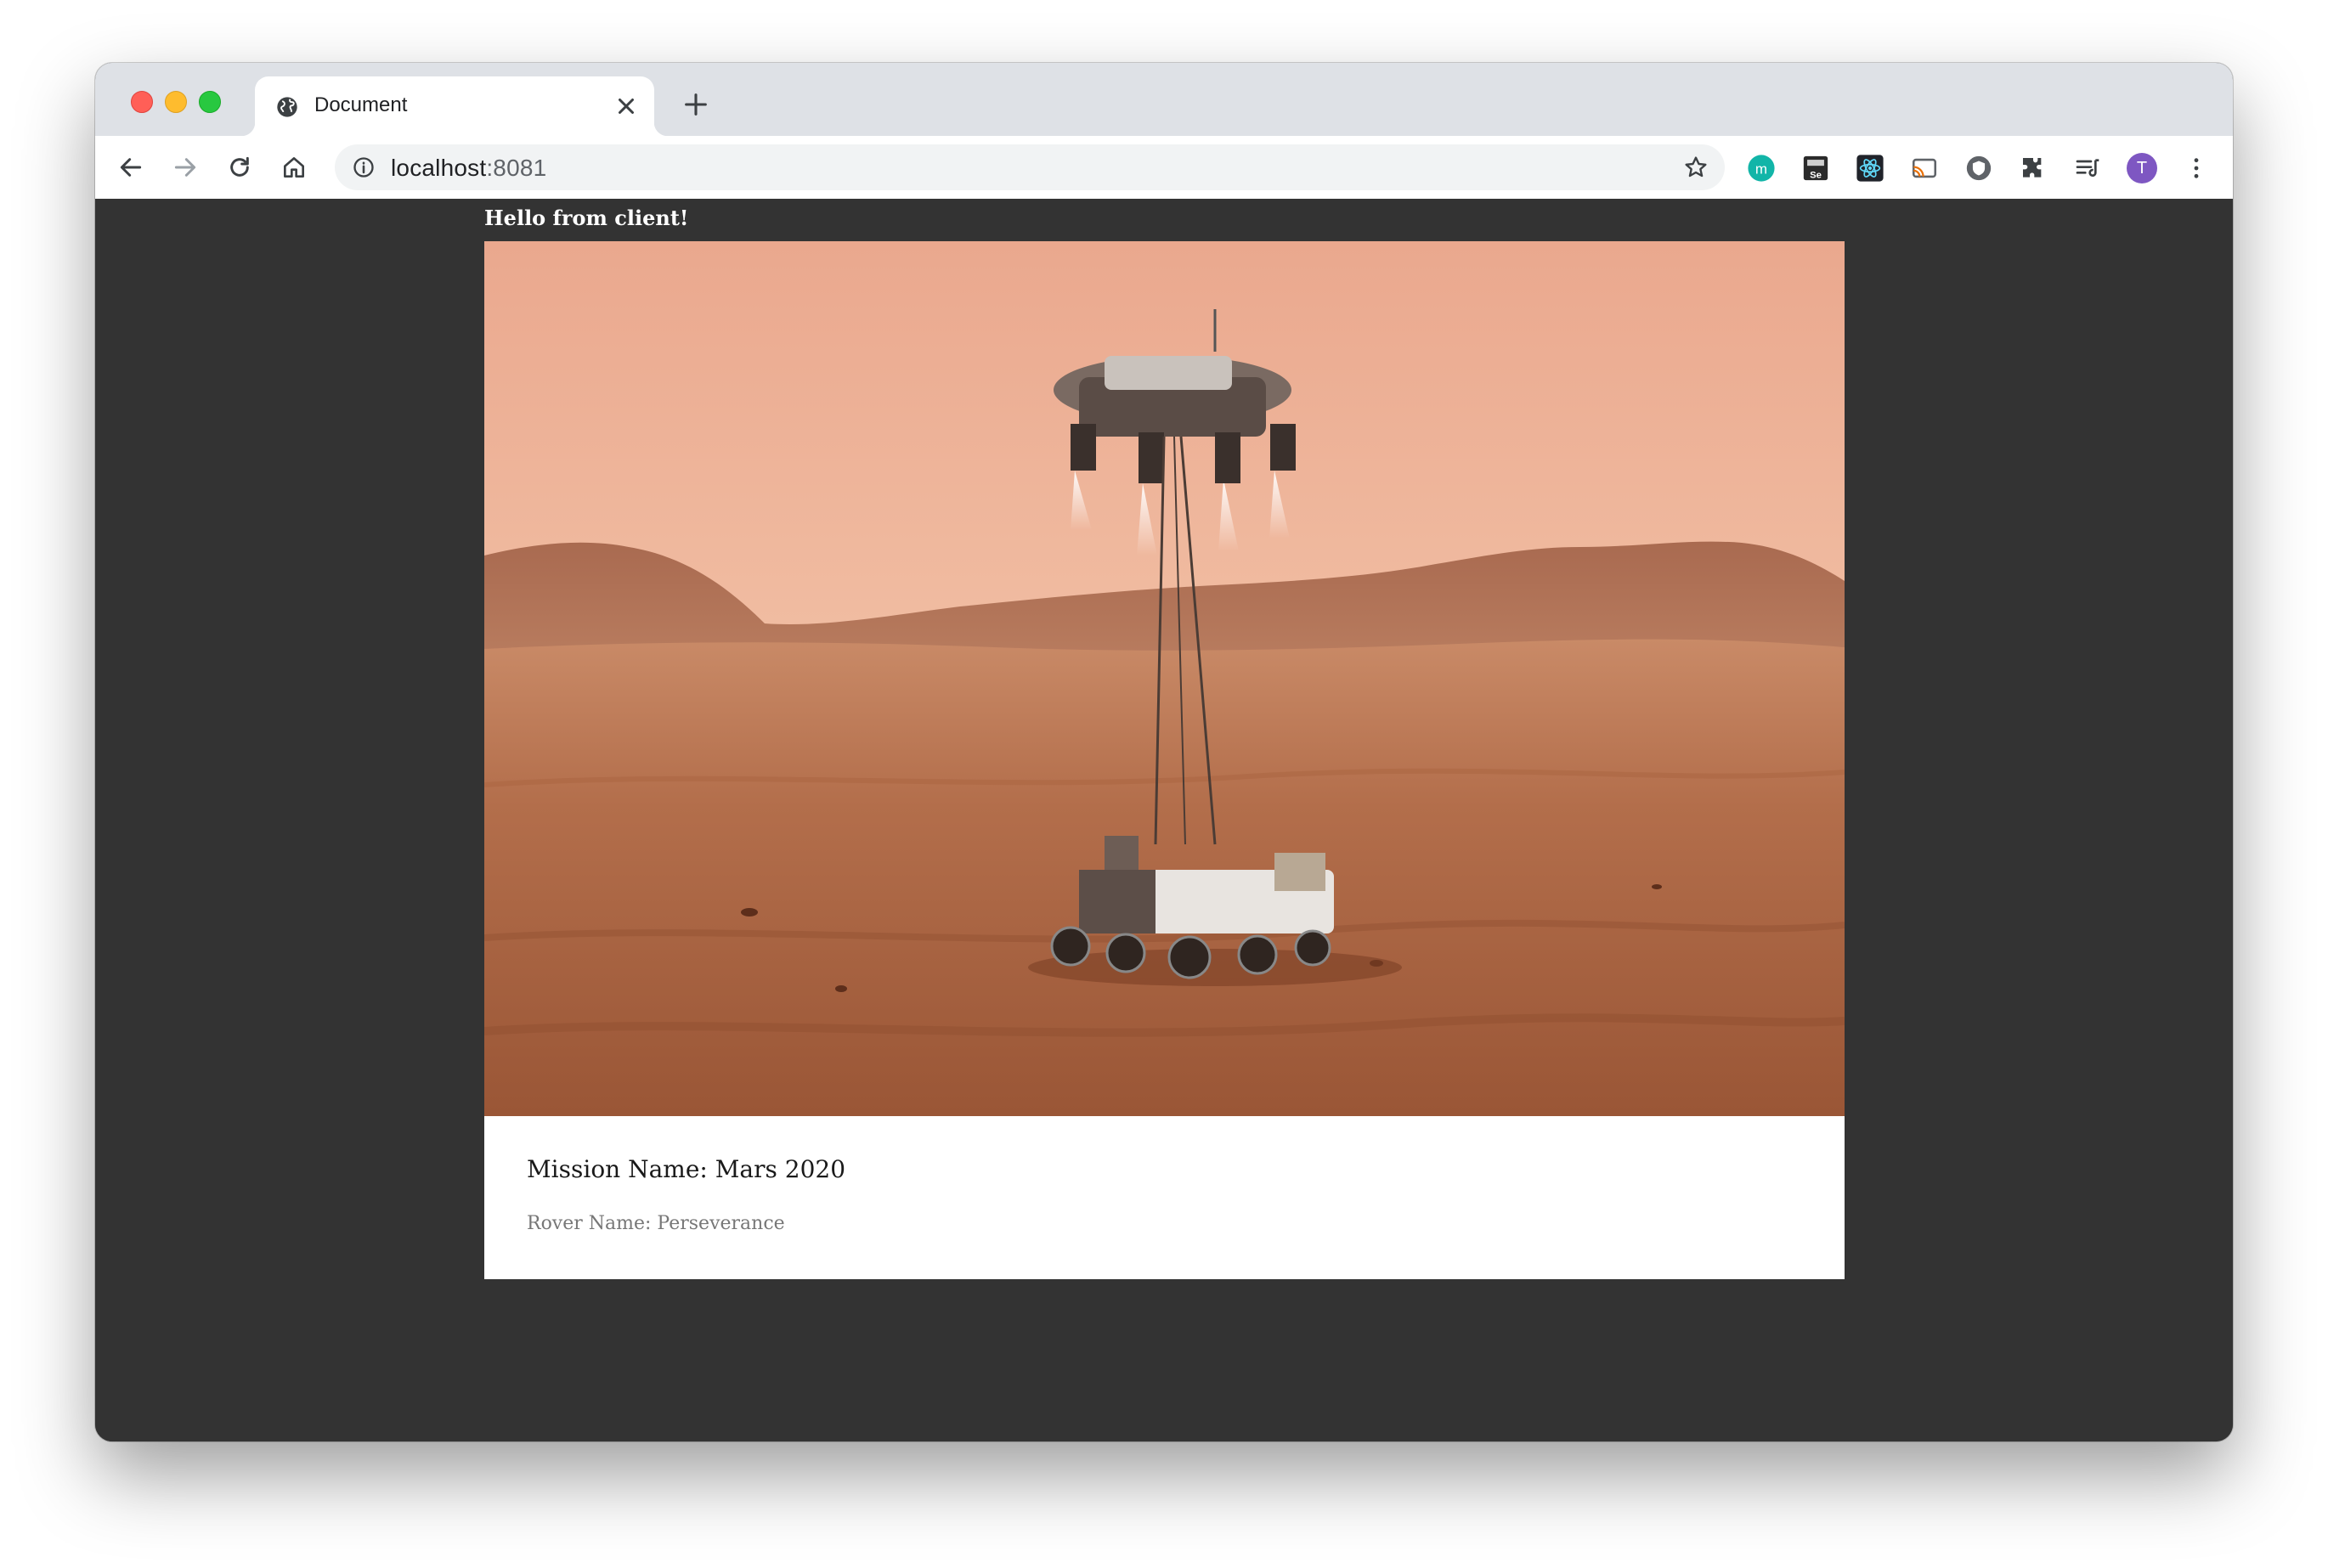 This screenshot has height=1568, width=2328. Describe the element at coordinates (1816, 175) in the screenshot. I see `svg-text: Se` at that location.